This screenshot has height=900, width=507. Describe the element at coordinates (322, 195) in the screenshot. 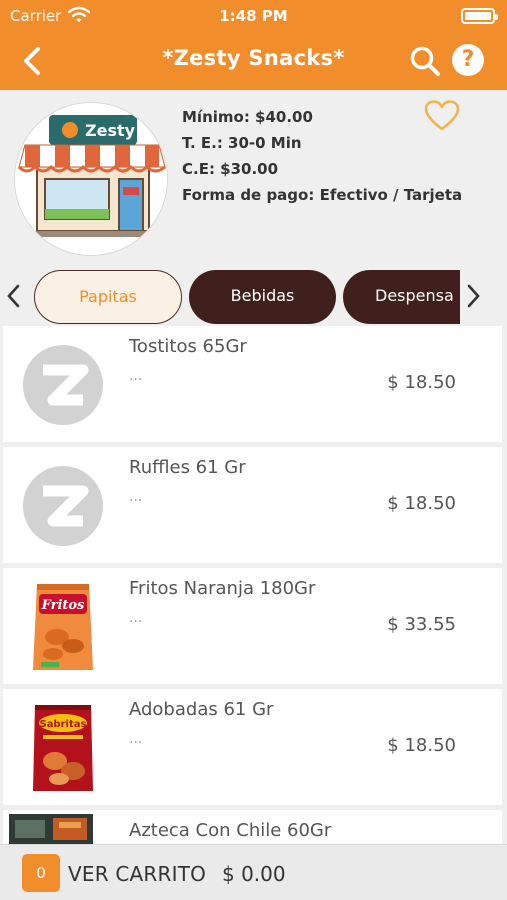

I see `payment-methods: Forma de pago: Efectivo / Tarjeta` at that location.